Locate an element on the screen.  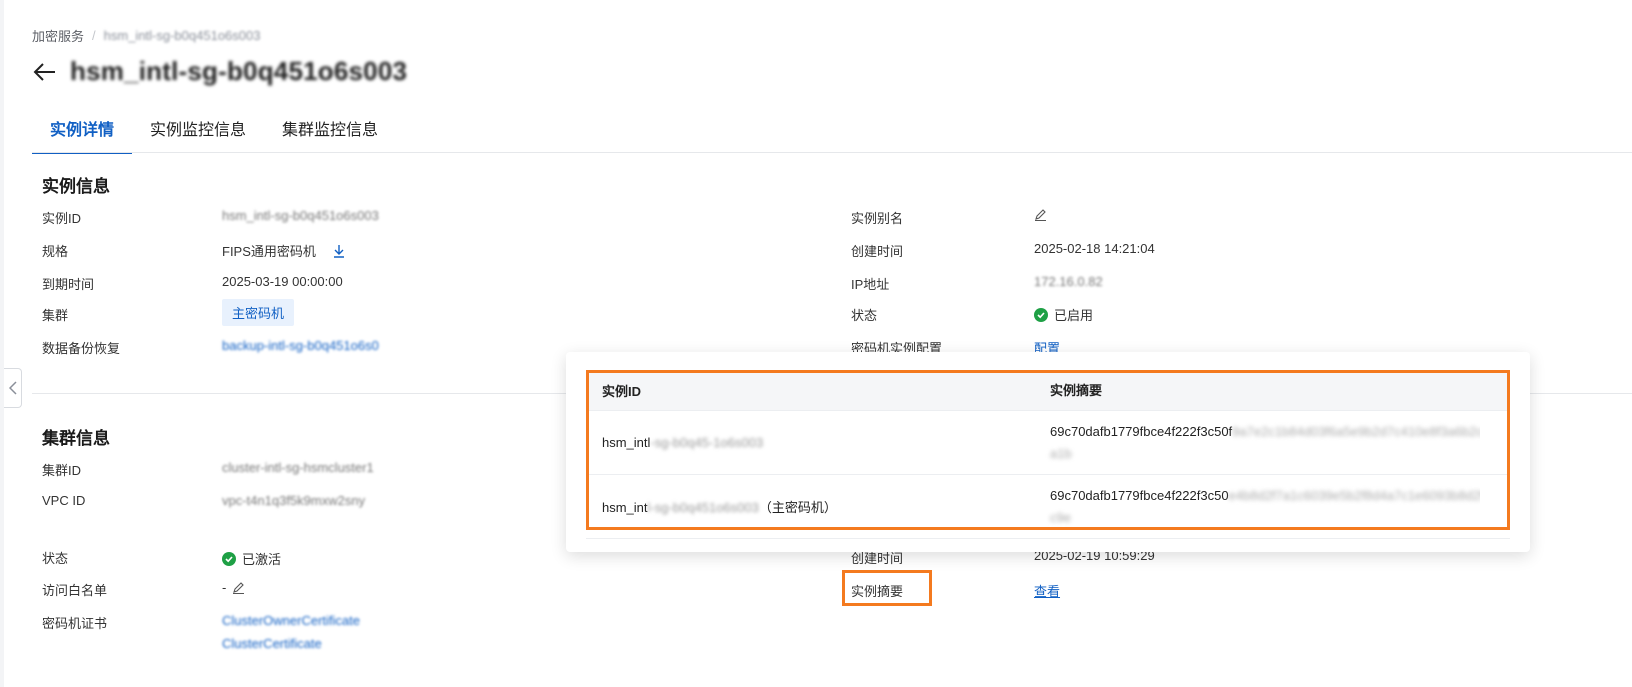
whitelist-value: - is located at coordinates (233, 587).